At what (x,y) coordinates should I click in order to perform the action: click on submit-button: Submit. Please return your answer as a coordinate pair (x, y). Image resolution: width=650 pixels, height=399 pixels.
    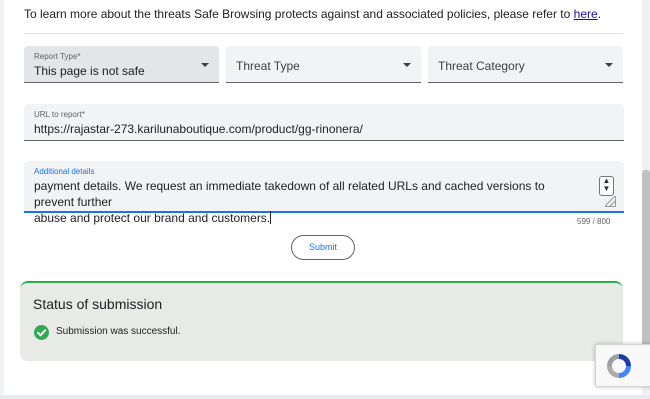
    Looking at the image, I should click on (323, 247).